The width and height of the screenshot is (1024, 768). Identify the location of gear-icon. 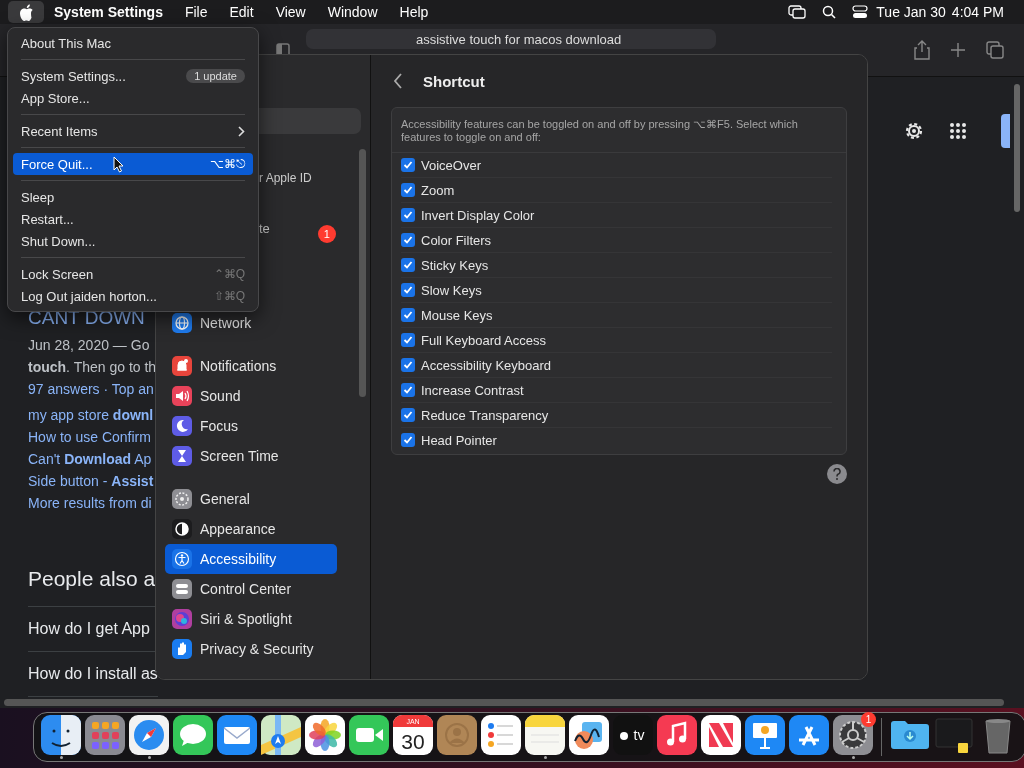
(853, 735).